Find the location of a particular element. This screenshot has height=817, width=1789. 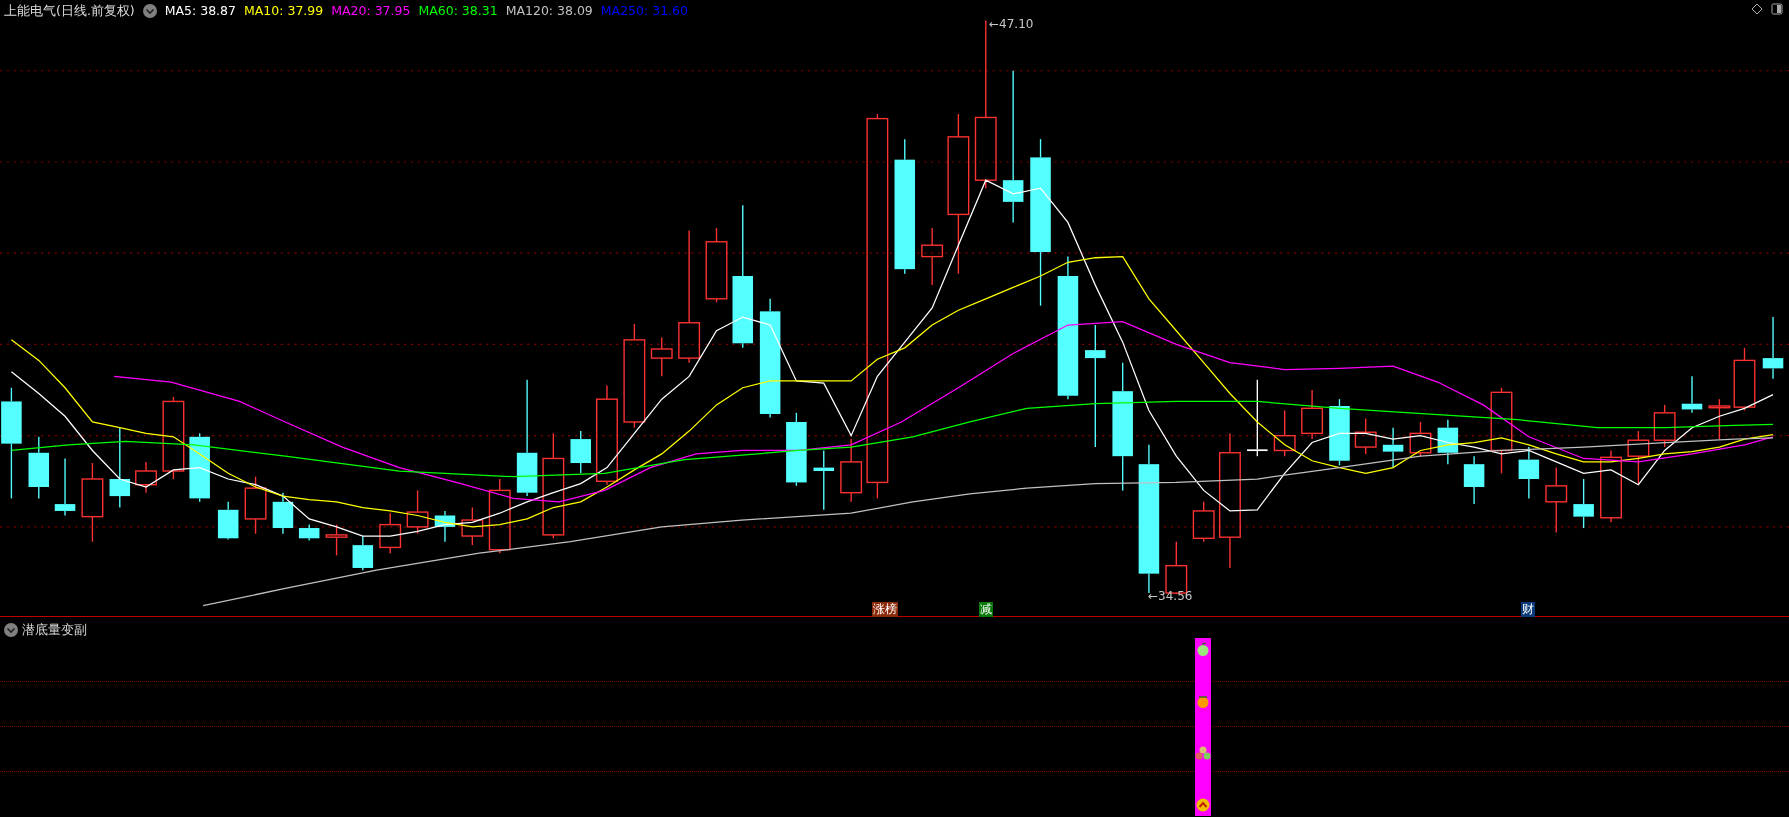

balls-icon is located at coordinates (1203, 753).